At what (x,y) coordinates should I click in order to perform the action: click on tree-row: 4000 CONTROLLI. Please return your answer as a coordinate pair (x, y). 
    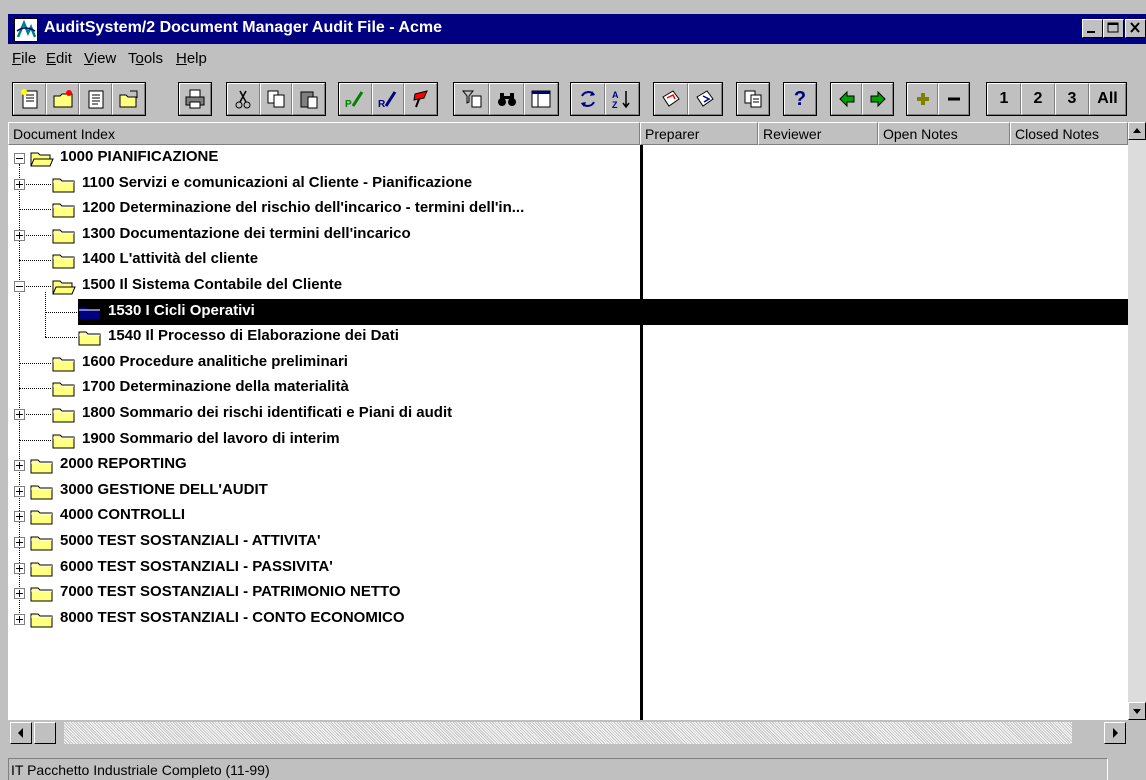
    Looking at the image, I should click on (568, 516).